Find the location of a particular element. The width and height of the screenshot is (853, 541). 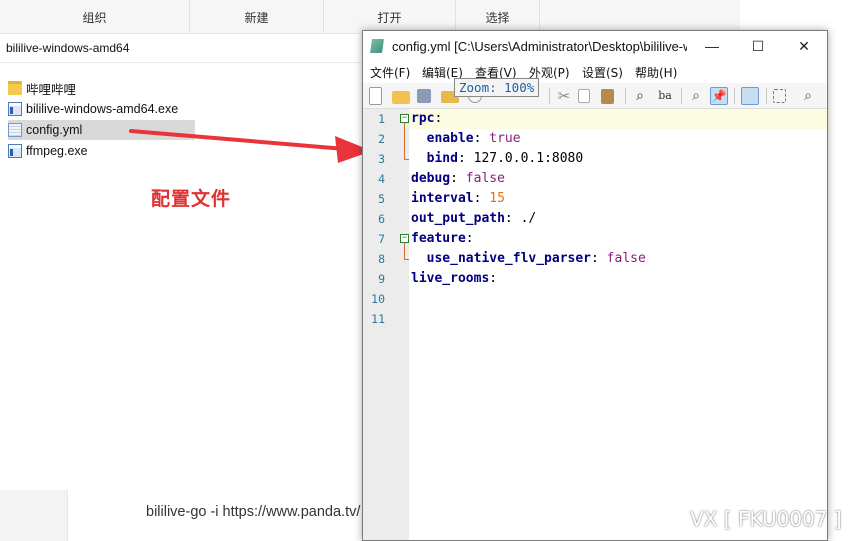

code-line: rpc: is located at coordinates (426, 118).